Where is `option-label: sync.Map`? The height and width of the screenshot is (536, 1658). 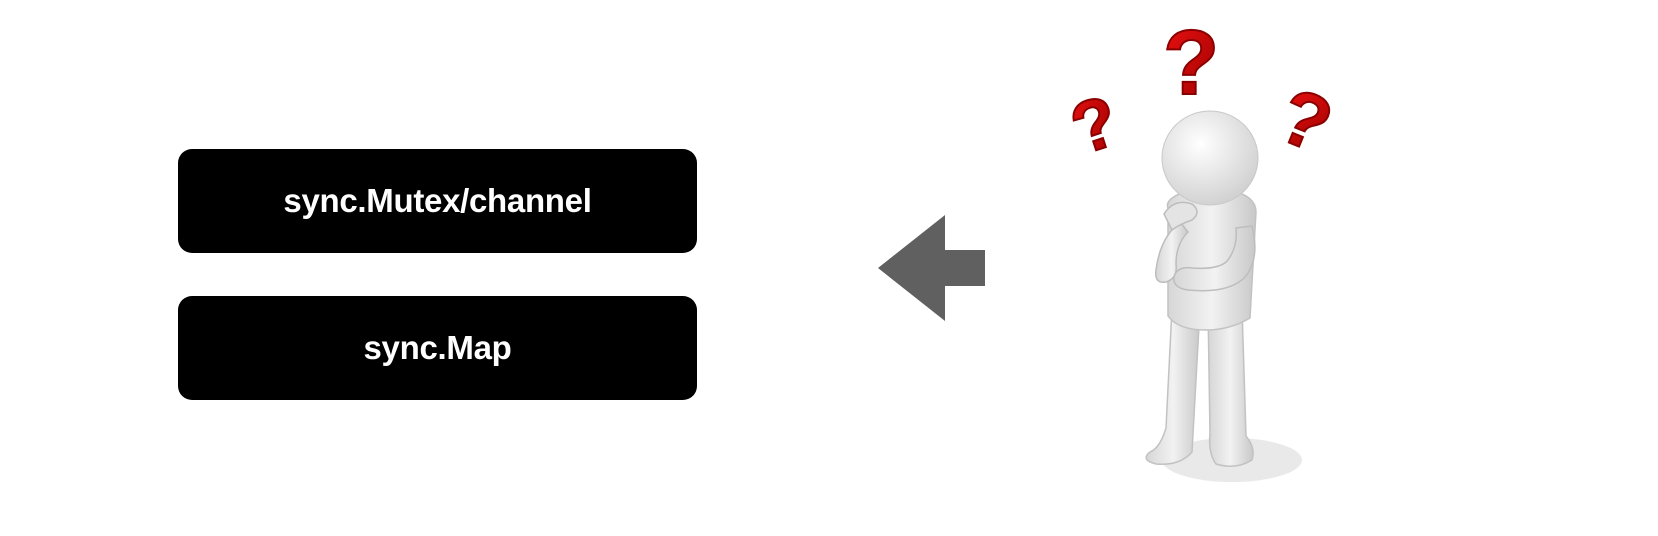 option-label: sync.Map is located at coordinates (437, 347).